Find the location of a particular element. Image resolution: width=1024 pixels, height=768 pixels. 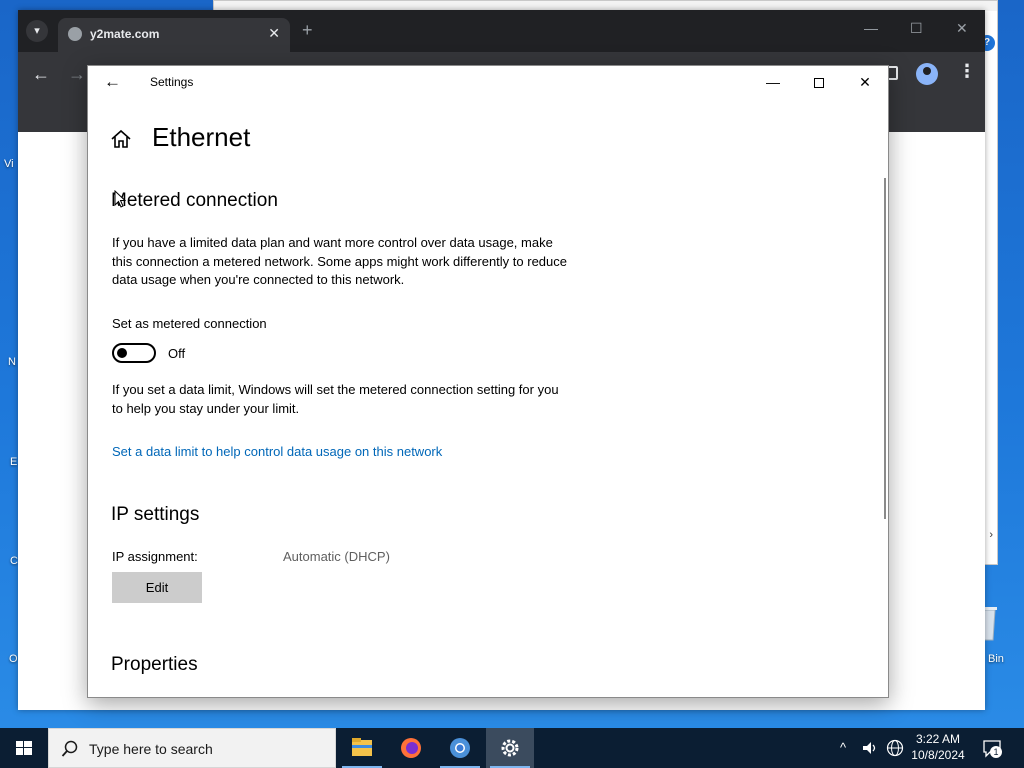

close-button: ✕ is located at coordinates (865, 82).